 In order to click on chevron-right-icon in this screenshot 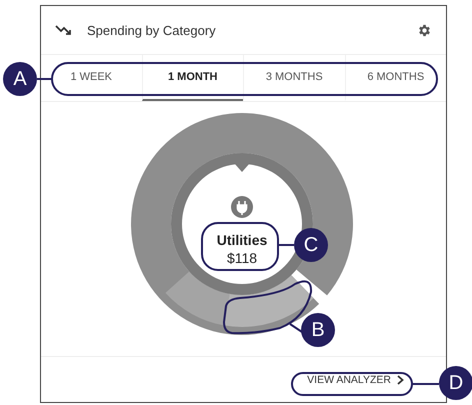, I will do `click(400, 379)`.